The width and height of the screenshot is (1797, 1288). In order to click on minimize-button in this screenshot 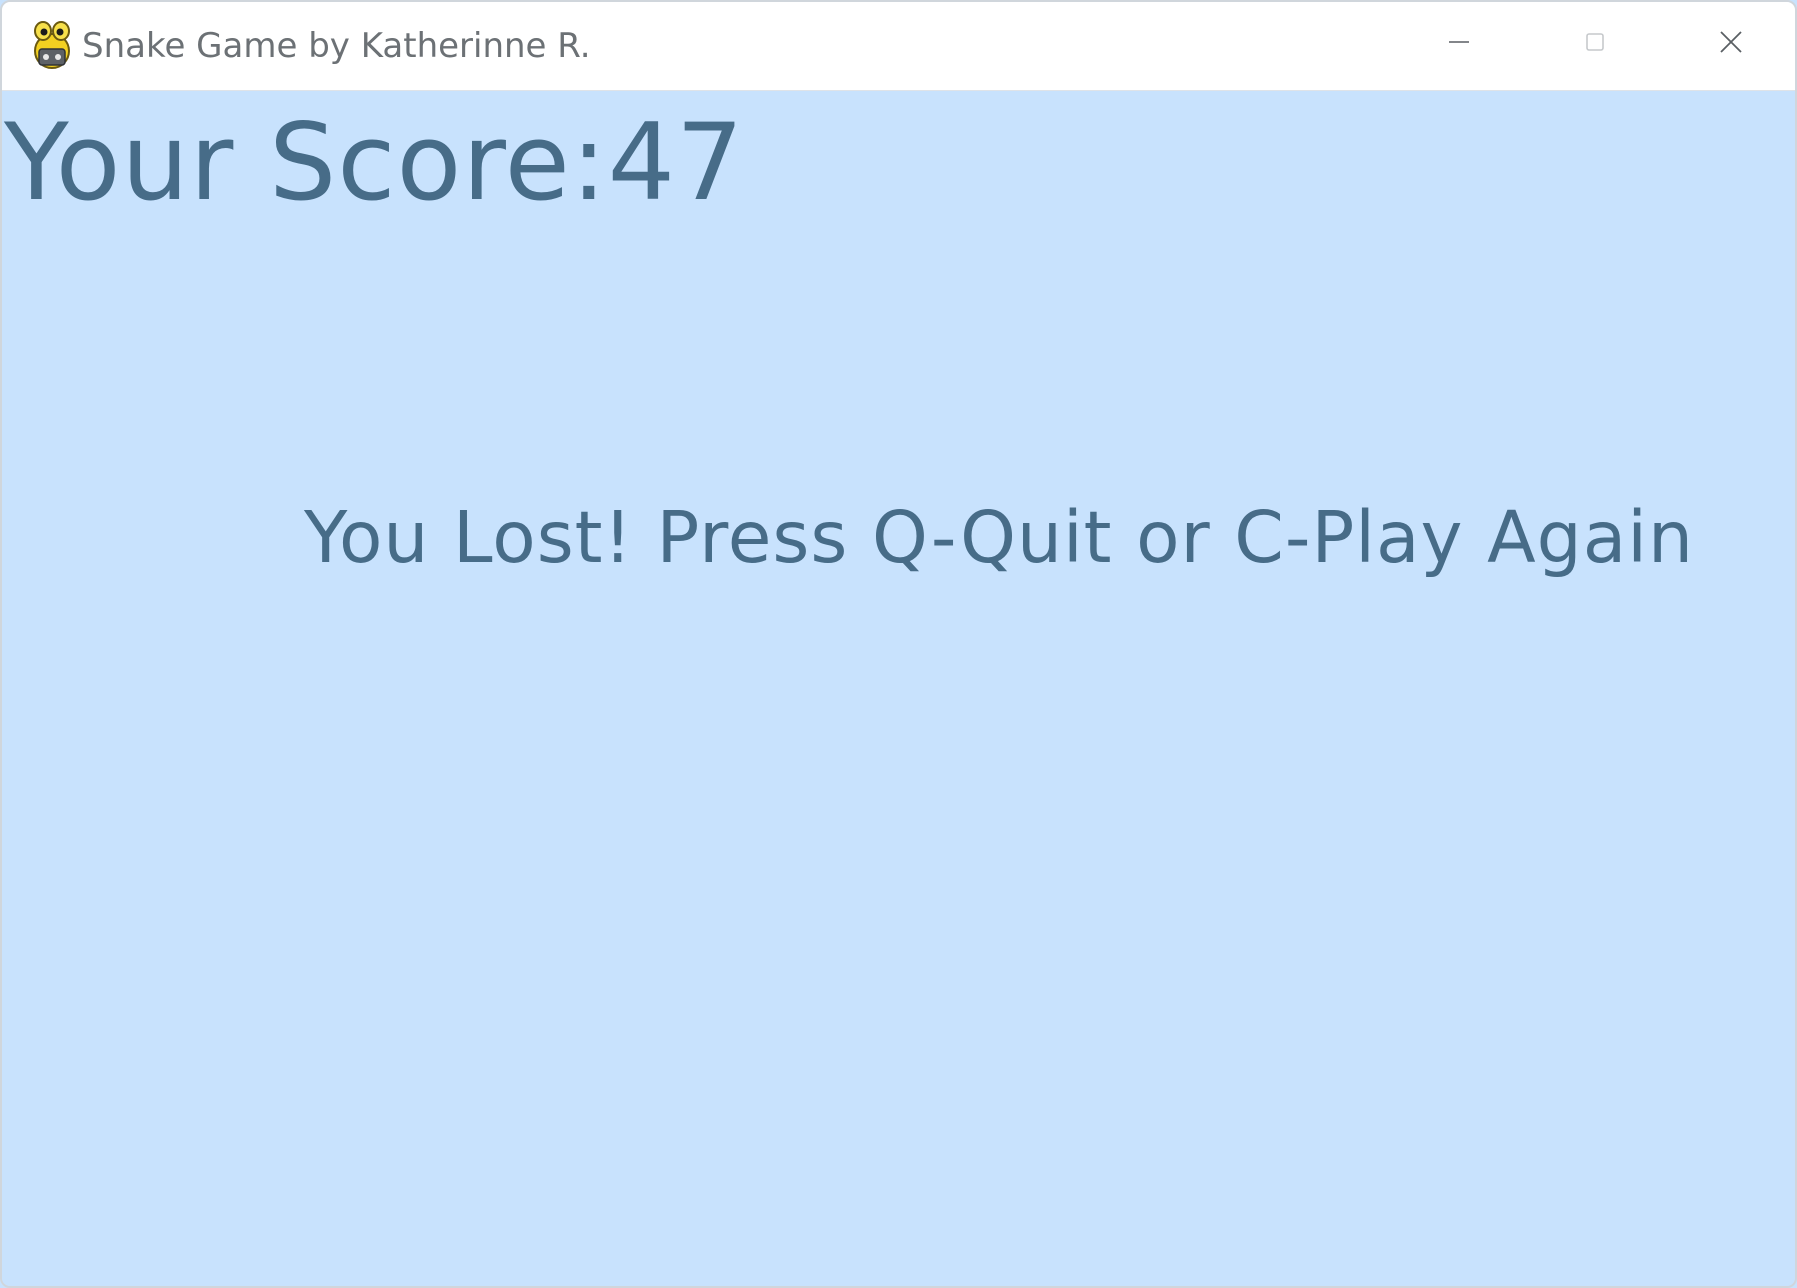, I will do `click(1459, 44)`.